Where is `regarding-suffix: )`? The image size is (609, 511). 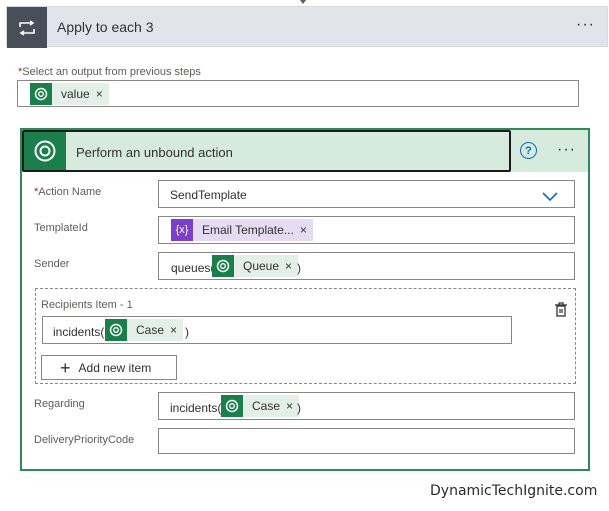 regarding-suffix: ) is located at coordinates (299, 408).